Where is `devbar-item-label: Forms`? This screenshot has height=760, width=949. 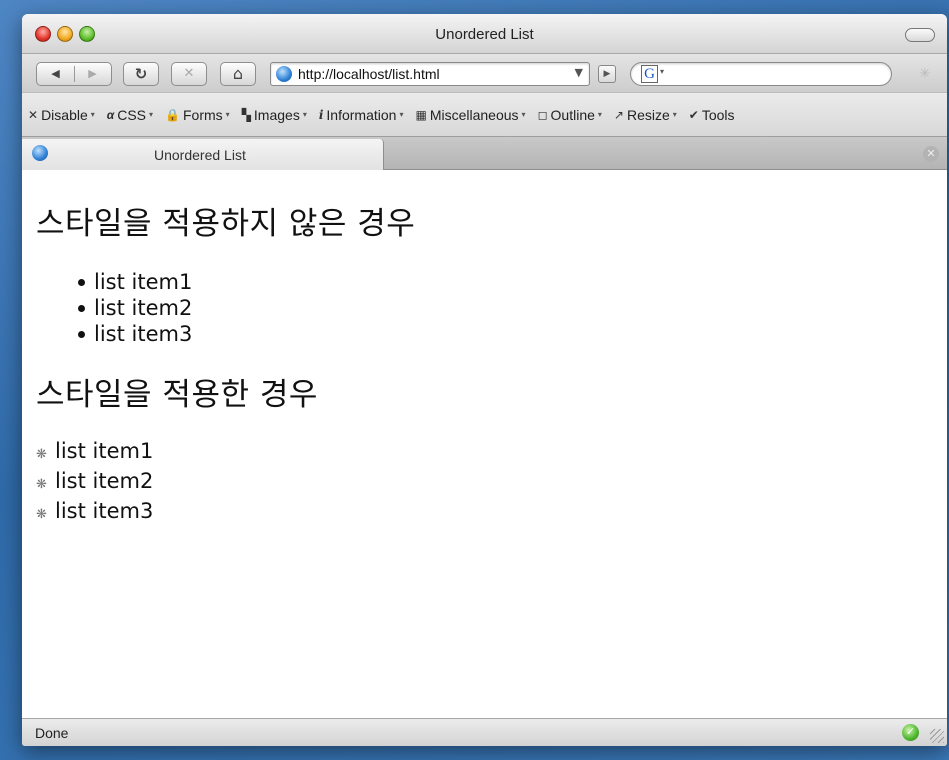 devbar-item-label: Forms is located at coordinates (203, 114).